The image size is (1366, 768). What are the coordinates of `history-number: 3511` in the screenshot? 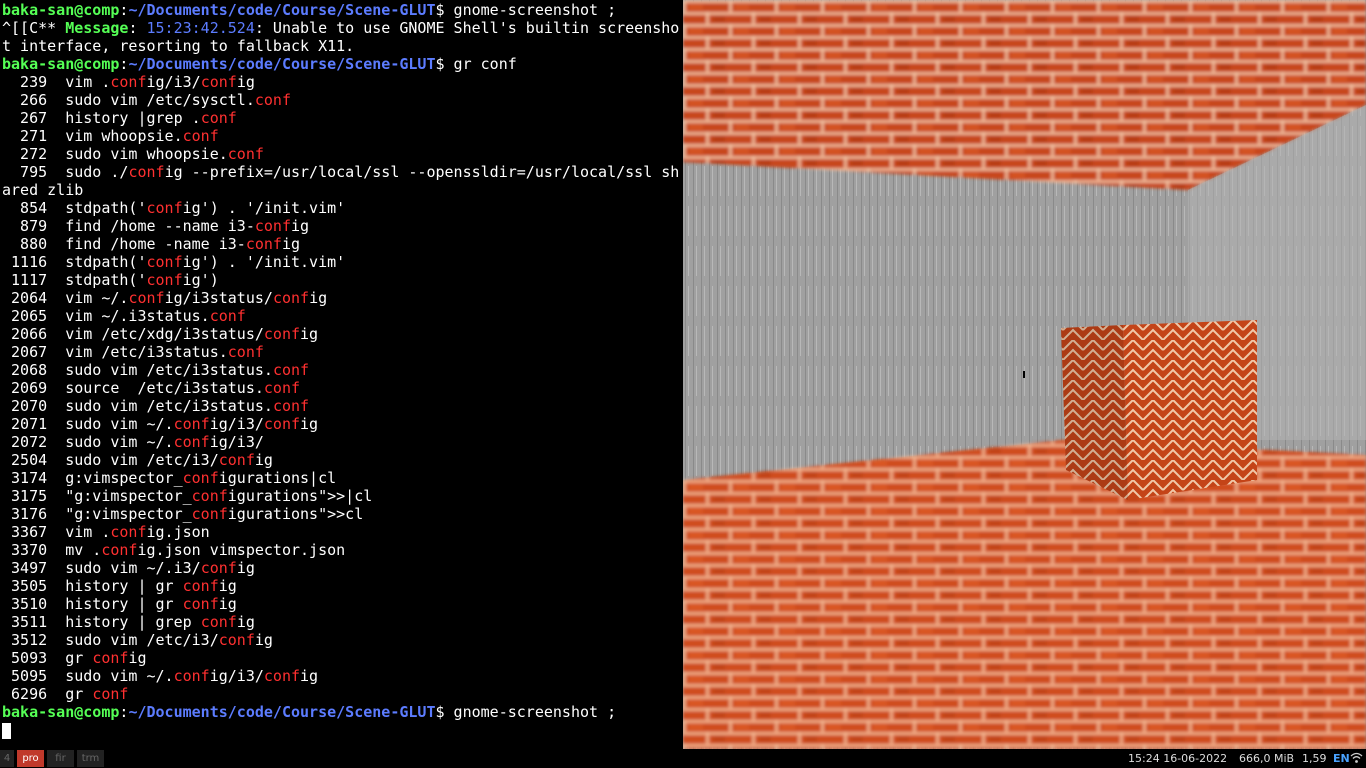 It's located at (34, 622).